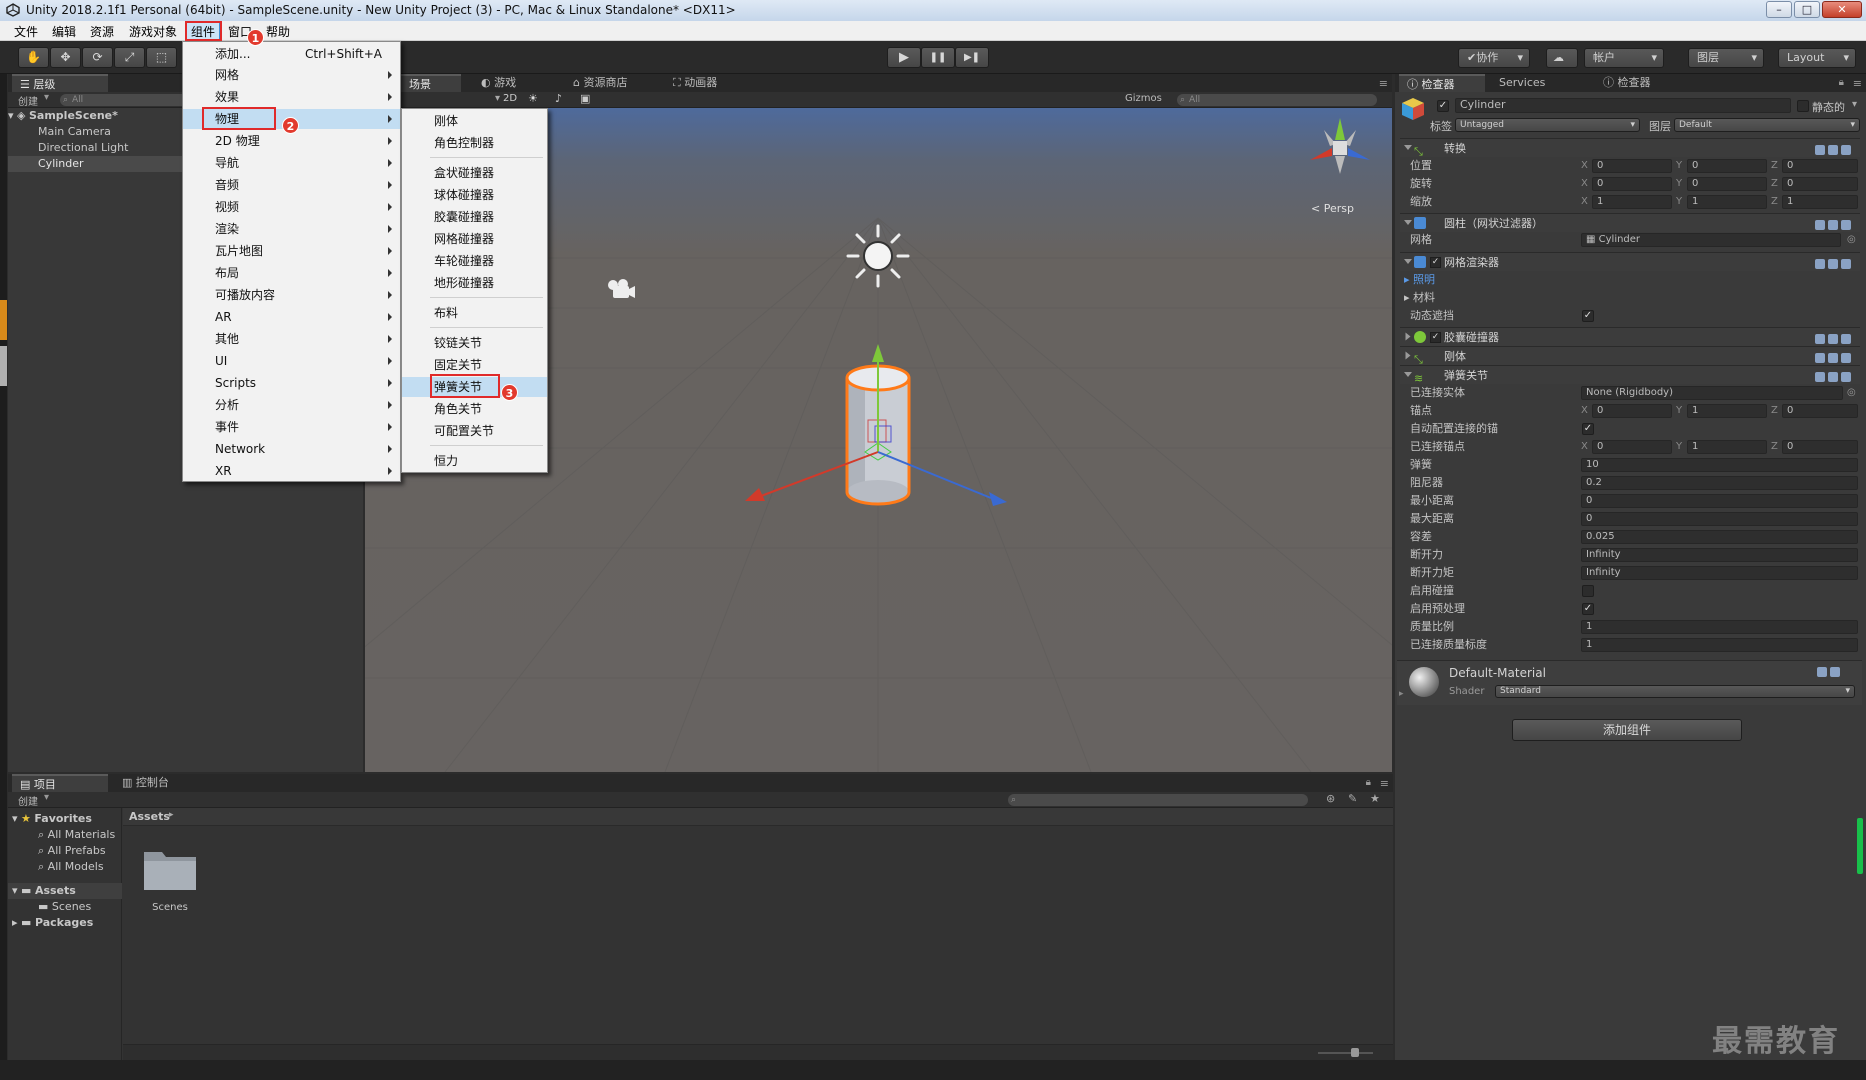 The image size is (1866, 1080). Describe the element at coordinates (1807, 9) in the screenshot. I see `maximize-button: □` at that location.